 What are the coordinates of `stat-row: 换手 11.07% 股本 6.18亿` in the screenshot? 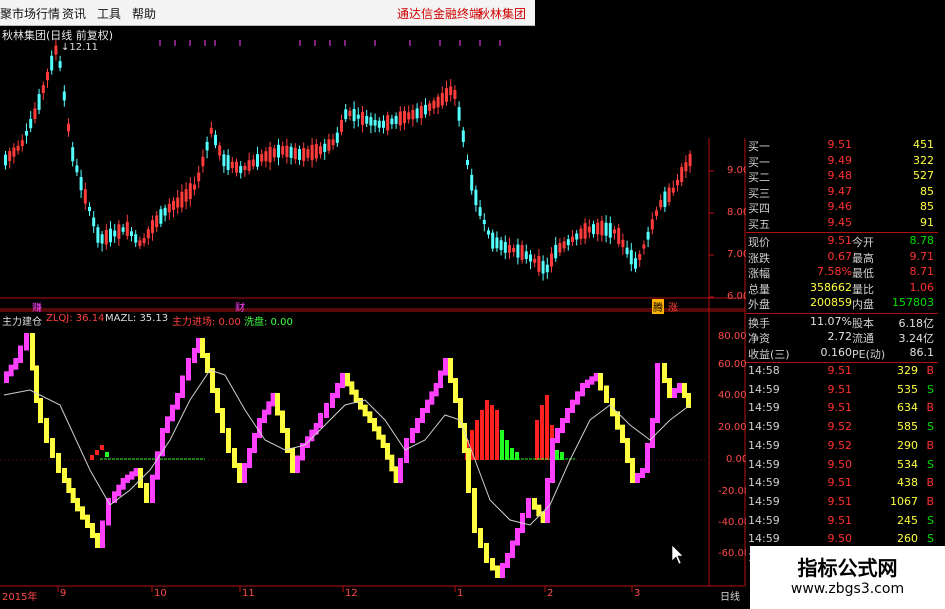 It's located at (842, 323).